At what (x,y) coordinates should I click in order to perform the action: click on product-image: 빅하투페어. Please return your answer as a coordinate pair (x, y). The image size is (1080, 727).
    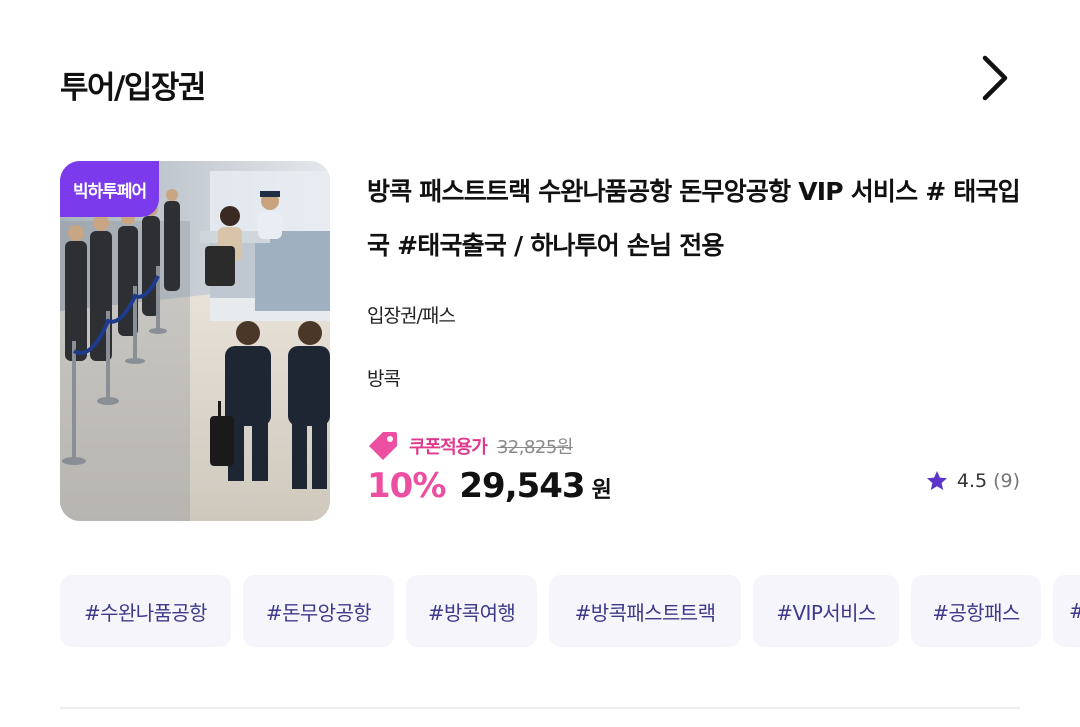
    Looking at the image, I should click on (195, 341).